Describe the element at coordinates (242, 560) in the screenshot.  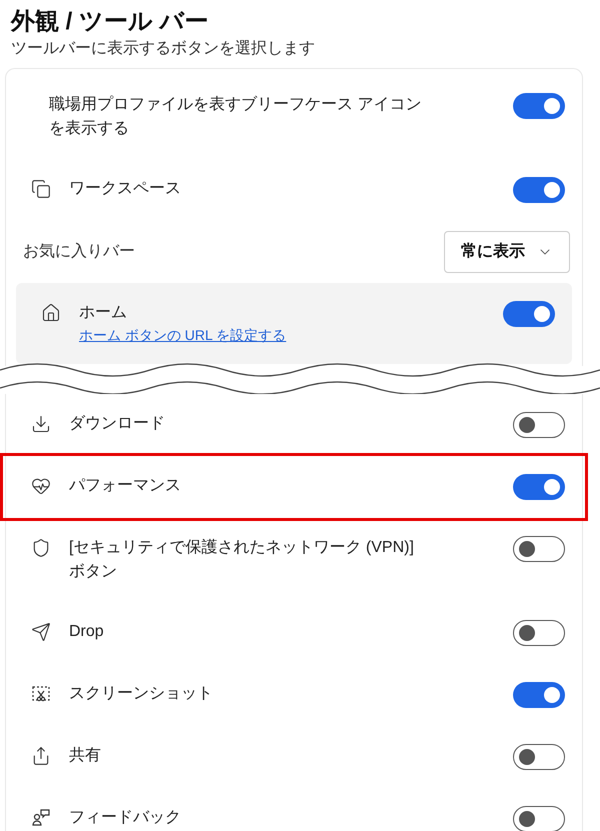
I see `row-label: [セキュリティで保護されたネットワーク (VPN)] ボタン` at that location.